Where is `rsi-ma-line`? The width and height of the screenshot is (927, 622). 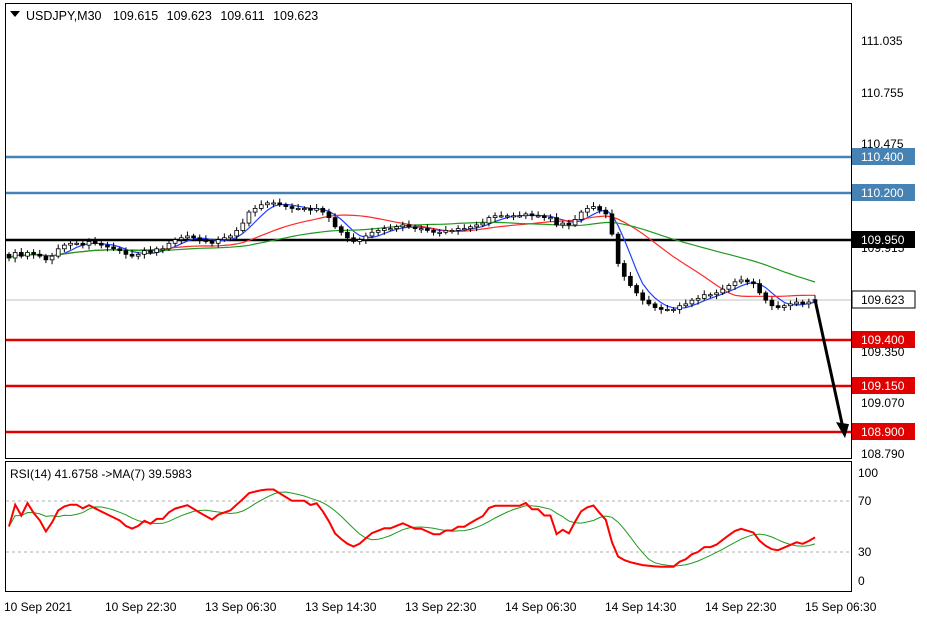
rsi-ma-line is located at coordinates (412, 529).